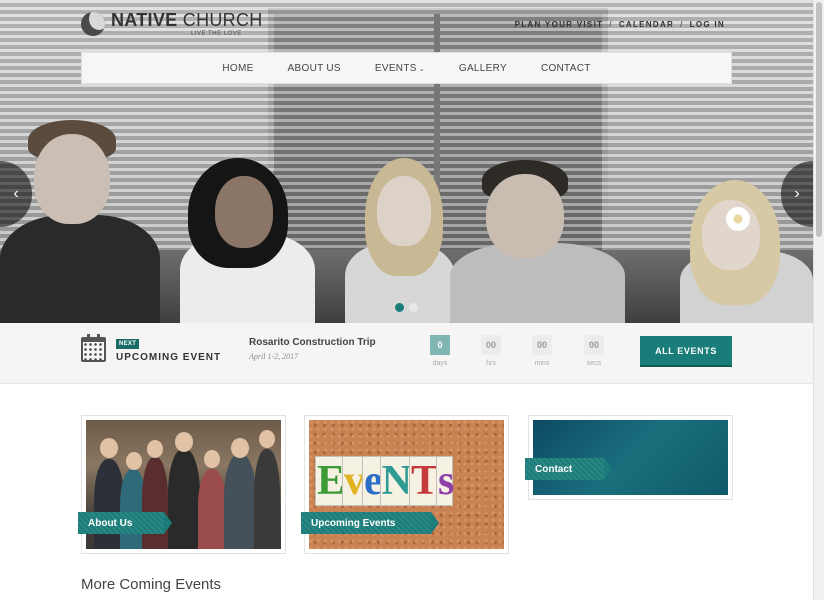  What do you see at coordinates (216, 34) in the screenshot?
I see `logo-tagline: LIVE THE LOVE` at bounding box center [216, 34].